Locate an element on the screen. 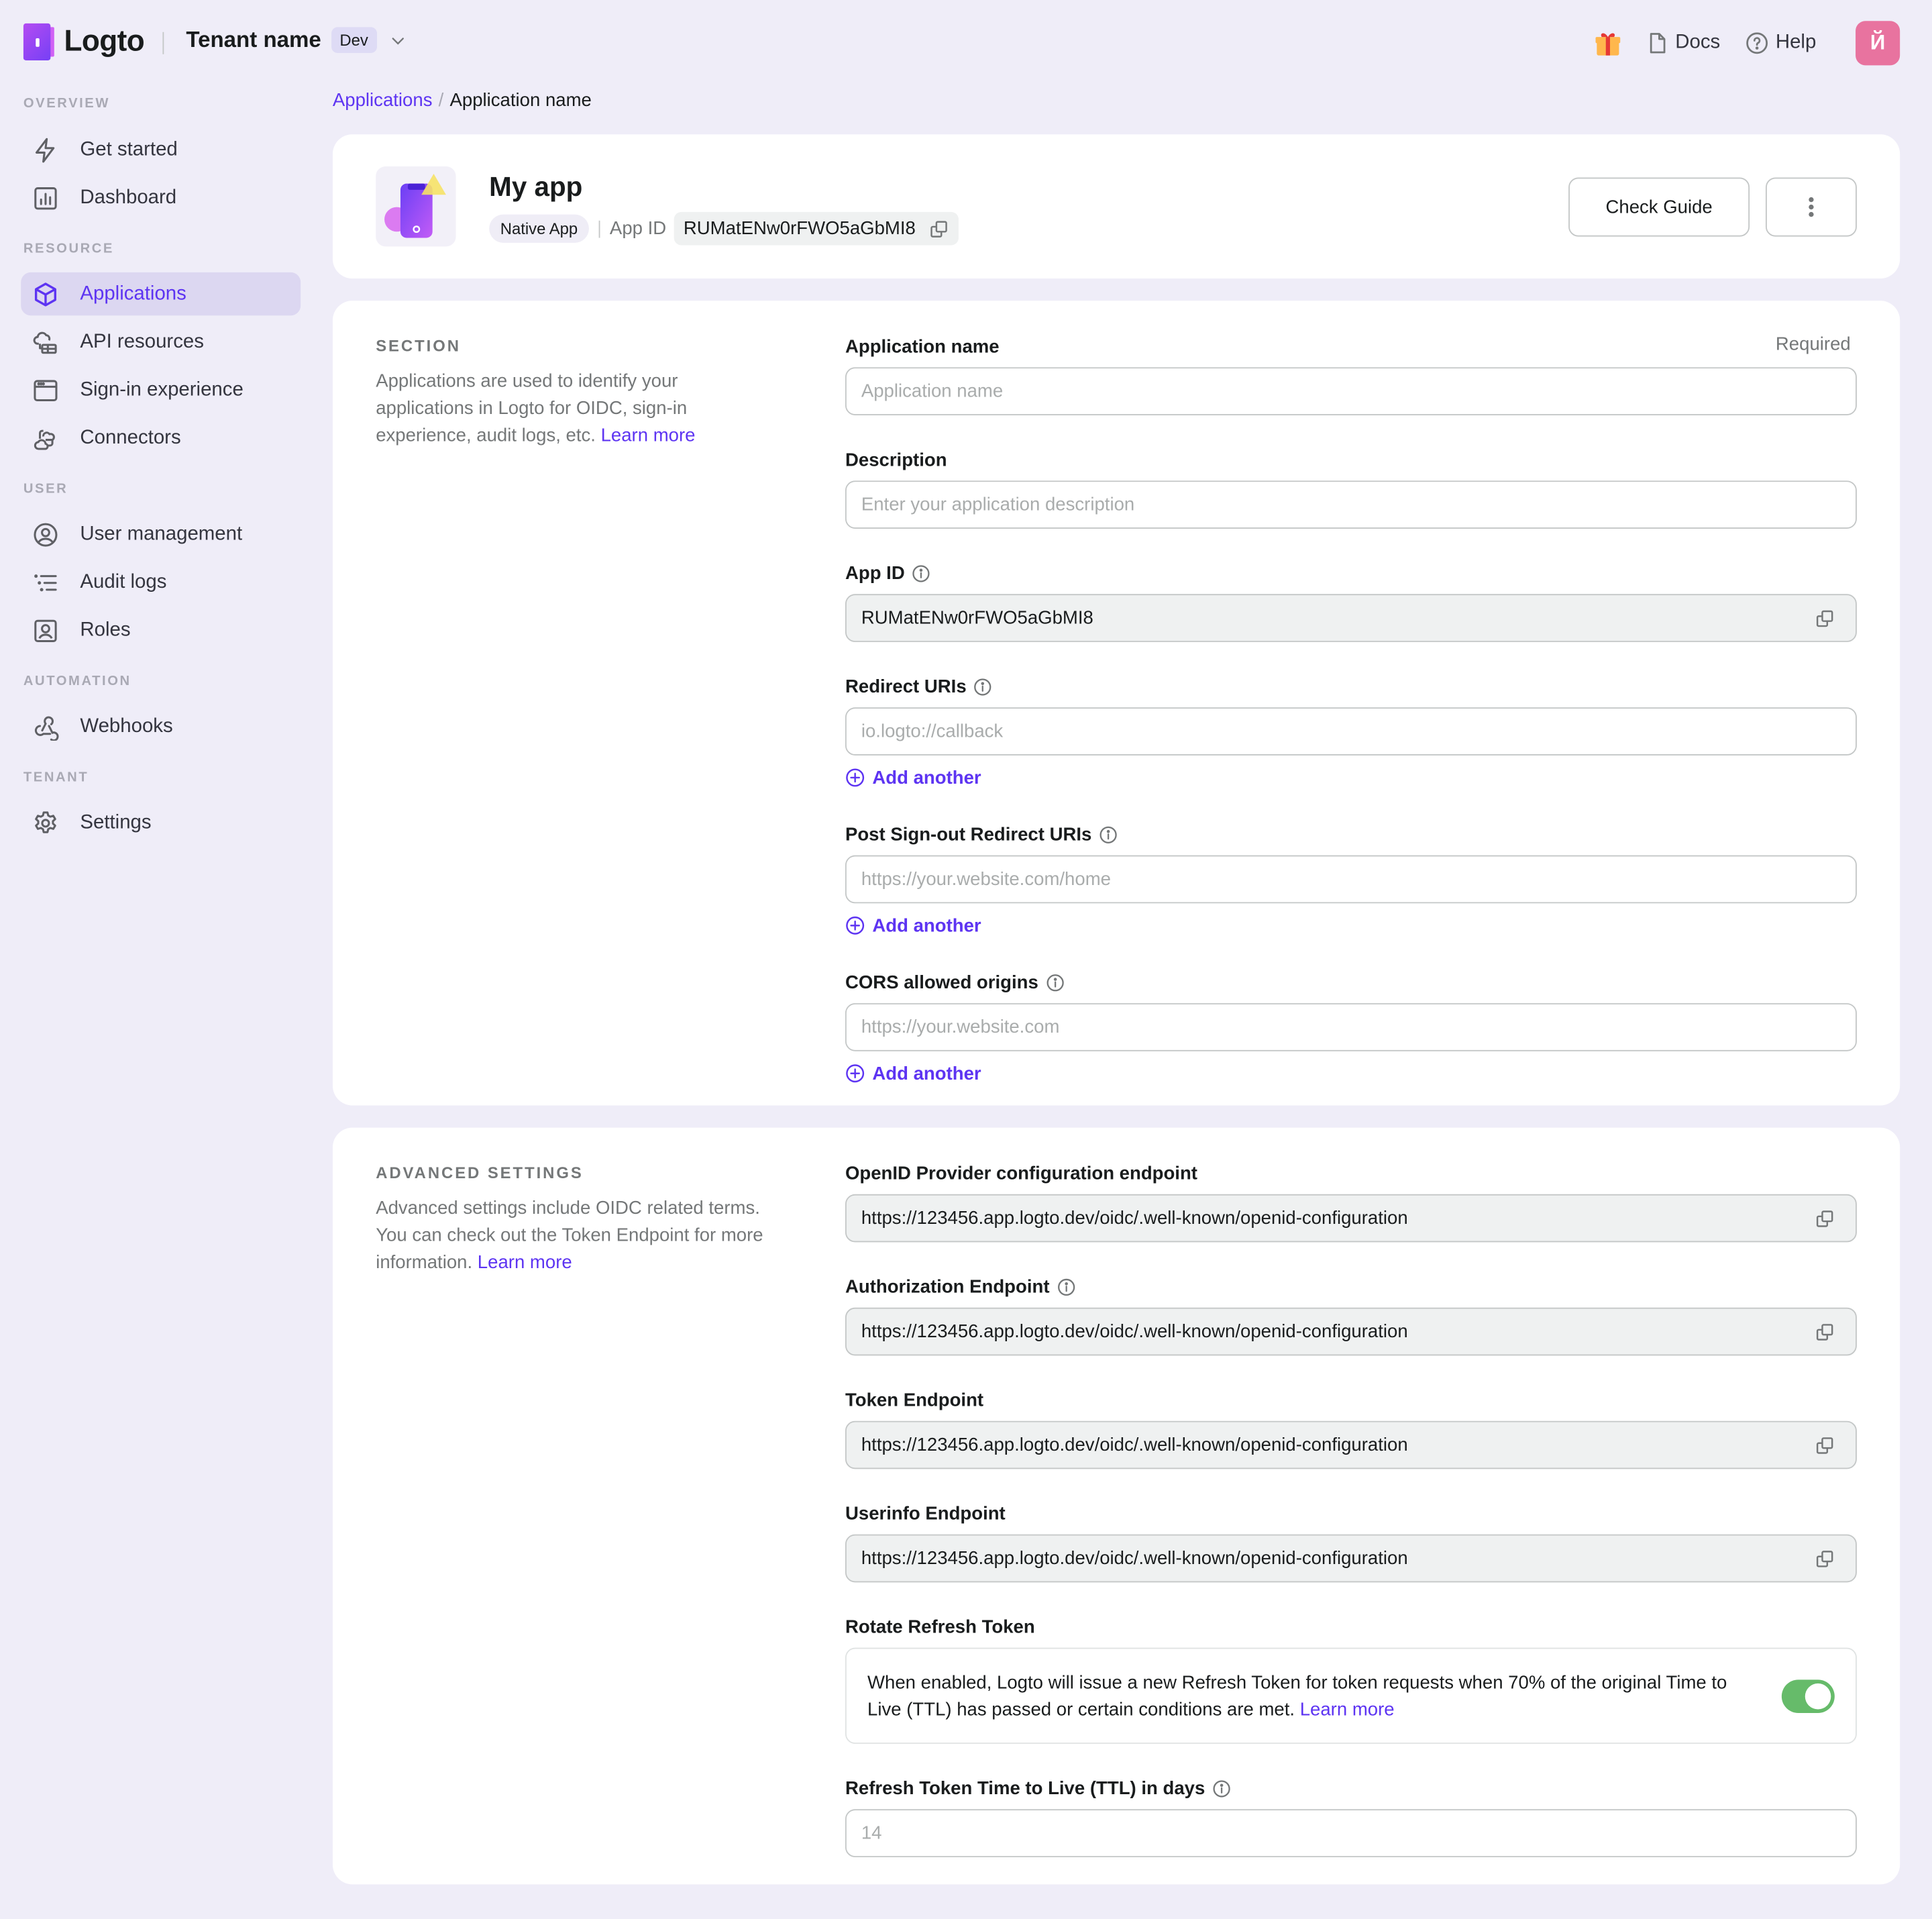  tenant-env-badge: Dev is located at coordinates (354, 40).